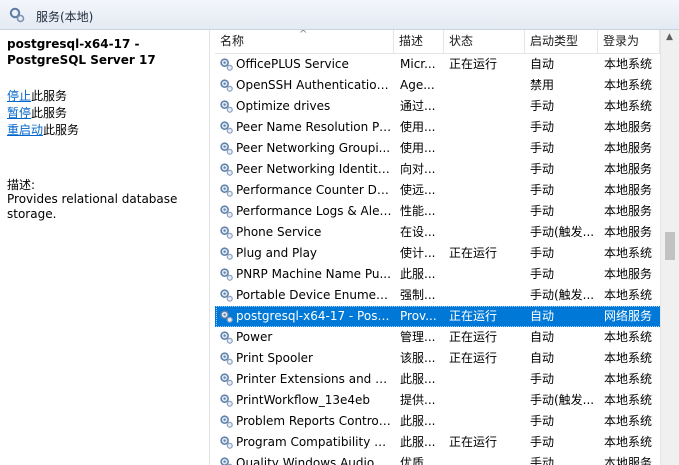 The height and width of the screenshot is (465, 679). Describe the element at coordinates (37, 96) in the screenshot. I see `stop-action: 停止此服务` at that location.